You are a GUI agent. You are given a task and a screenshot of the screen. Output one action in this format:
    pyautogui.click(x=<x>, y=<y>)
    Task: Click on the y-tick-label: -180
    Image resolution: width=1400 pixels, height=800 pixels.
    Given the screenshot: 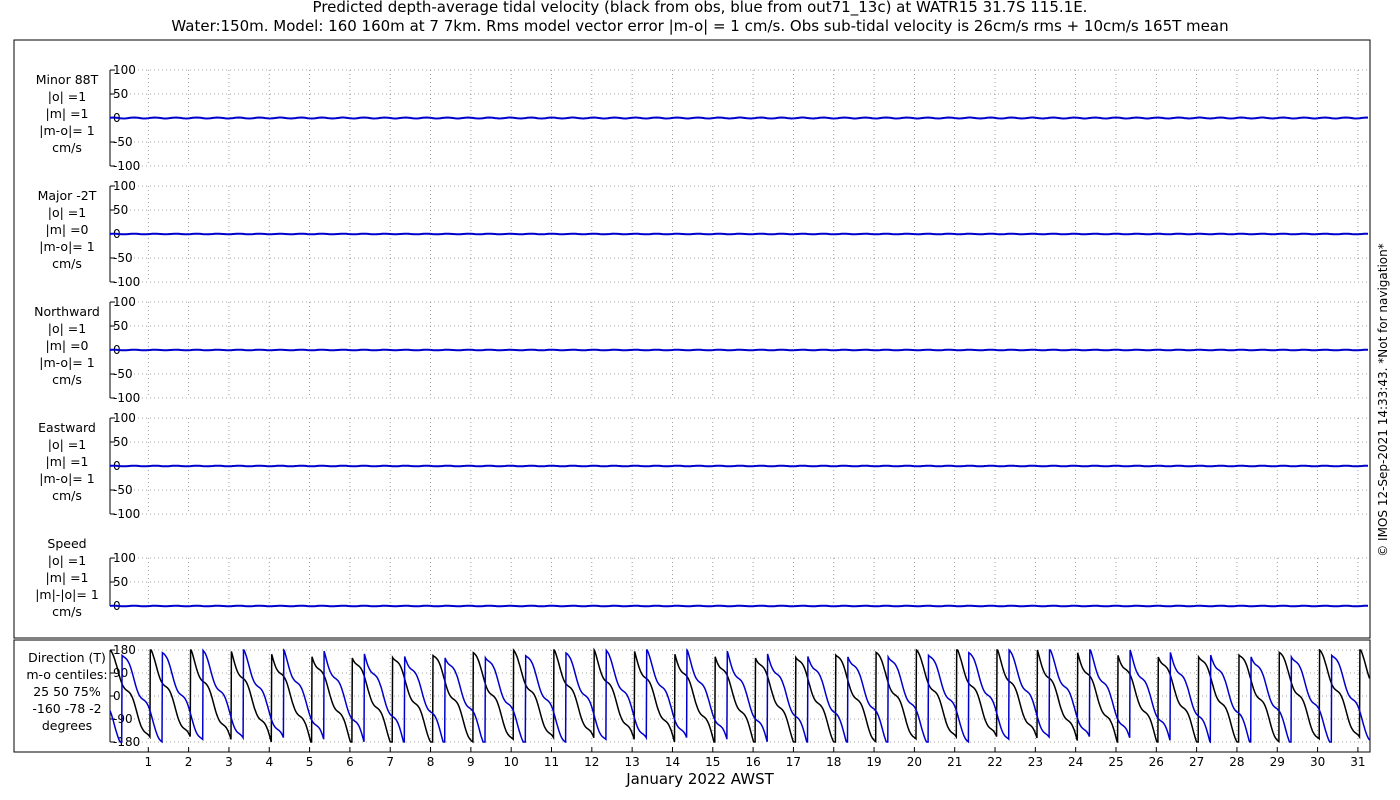 What is the action you would take?
    pyautogui.click(x=126, y=742)
    